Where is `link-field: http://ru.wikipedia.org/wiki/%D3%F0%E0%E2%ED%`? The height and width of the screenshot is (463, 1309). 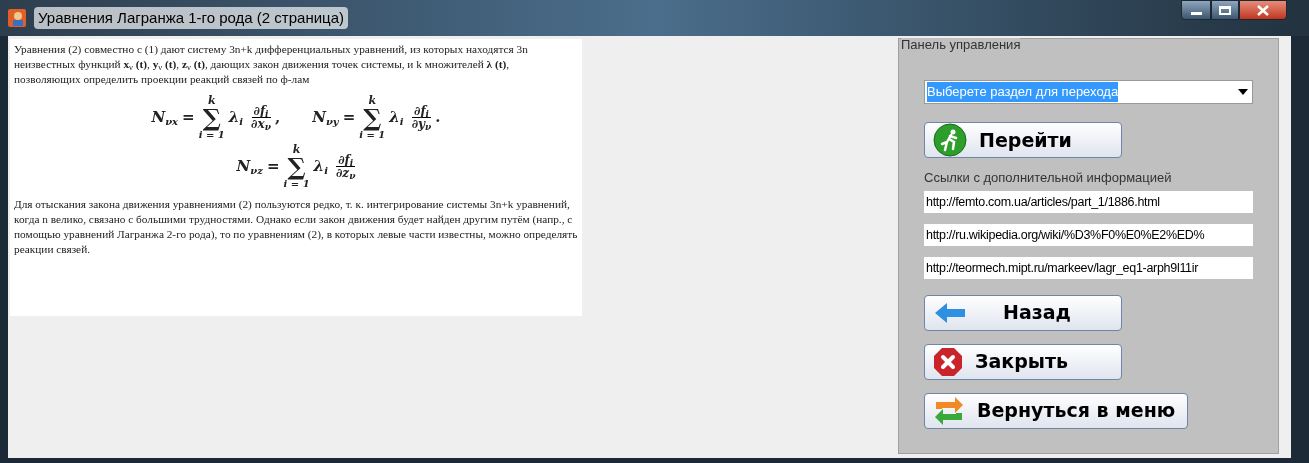
link-field: http://ru.wikipedia.org/wiki/%D3%F0%E0%E2%ED% is located at coordinates (1088, 234).